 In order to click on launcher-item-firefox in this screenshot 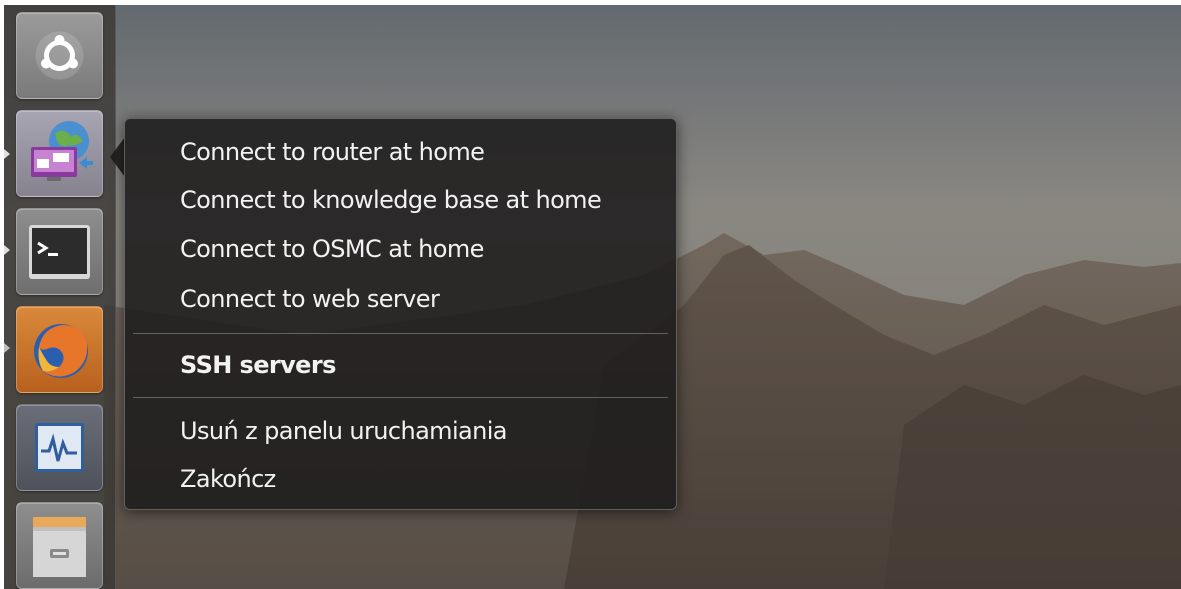, I will do `click(59, 349)`.